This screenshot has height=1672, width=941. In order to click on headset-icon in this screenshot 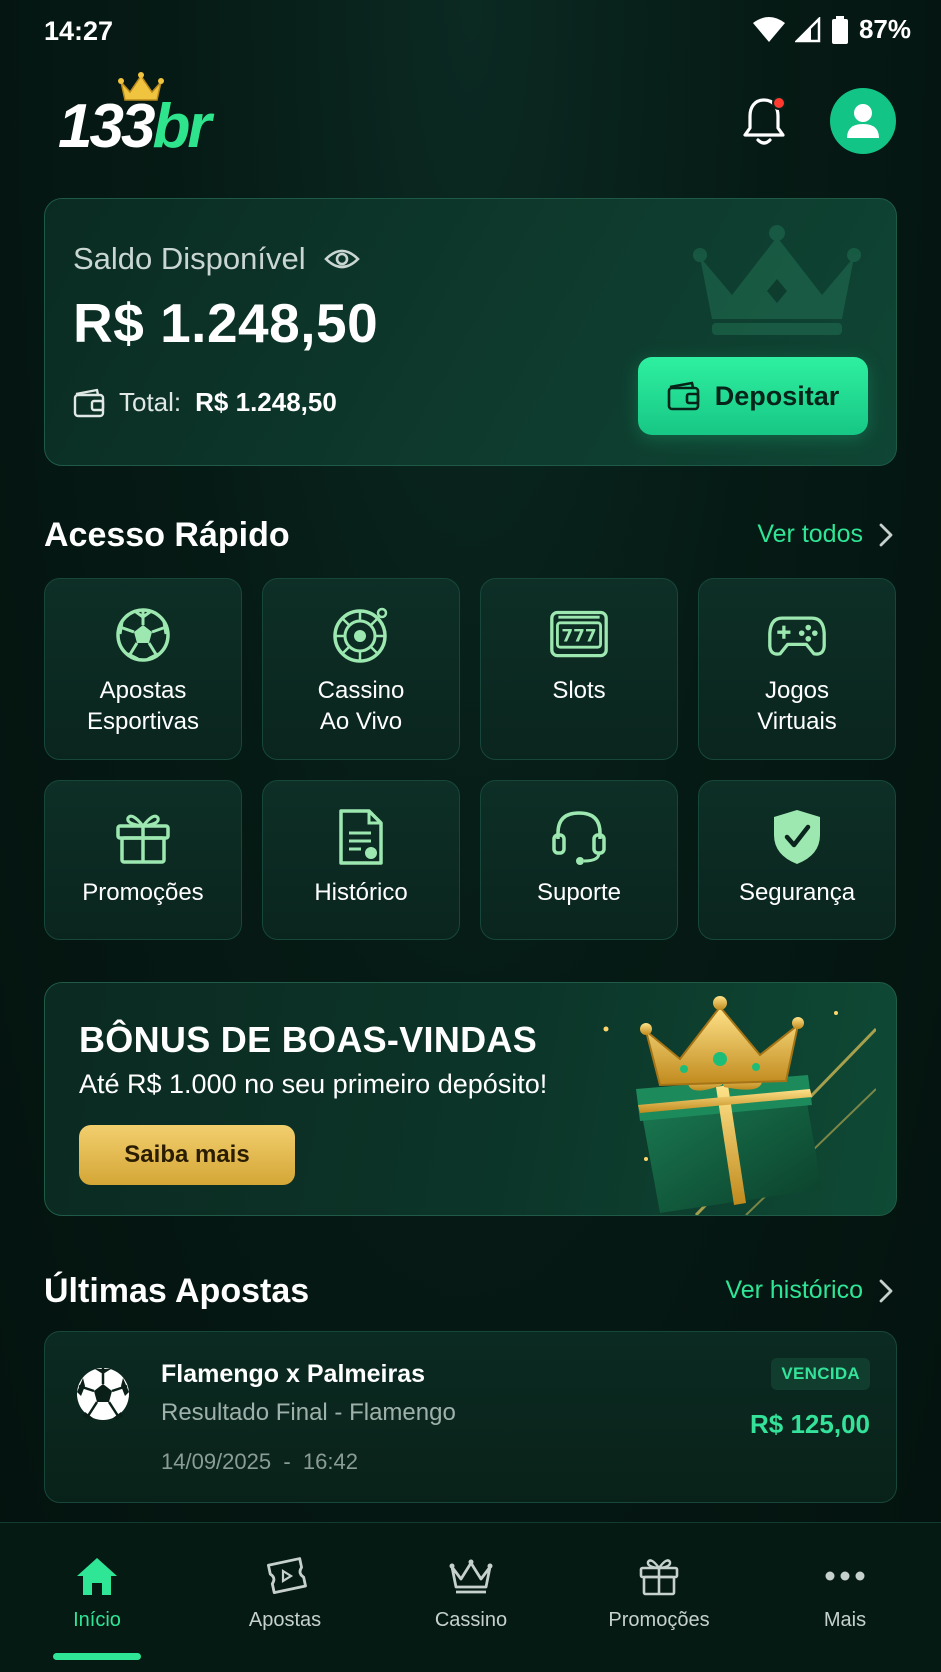, I will do `click(579, 837)`.